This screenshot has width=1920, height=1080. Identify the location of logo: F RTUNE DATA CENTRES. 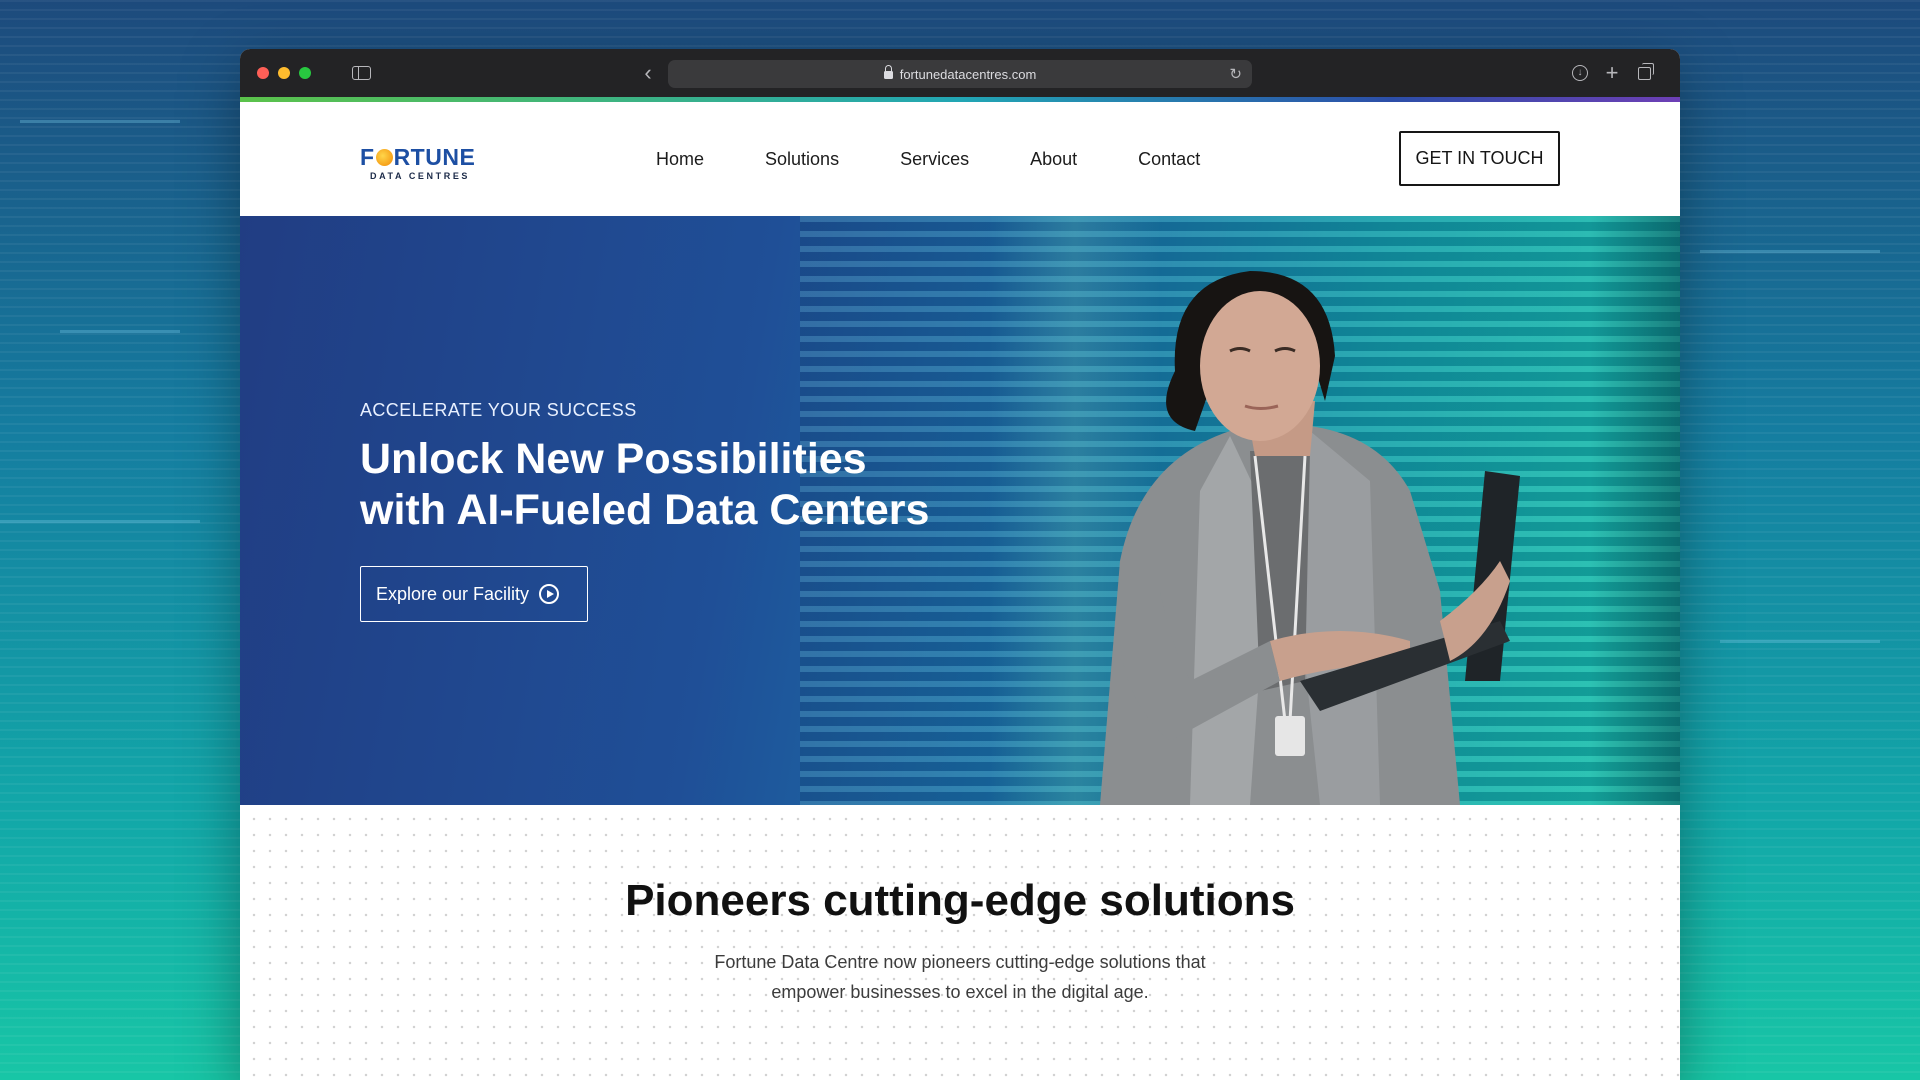
(420, 164).